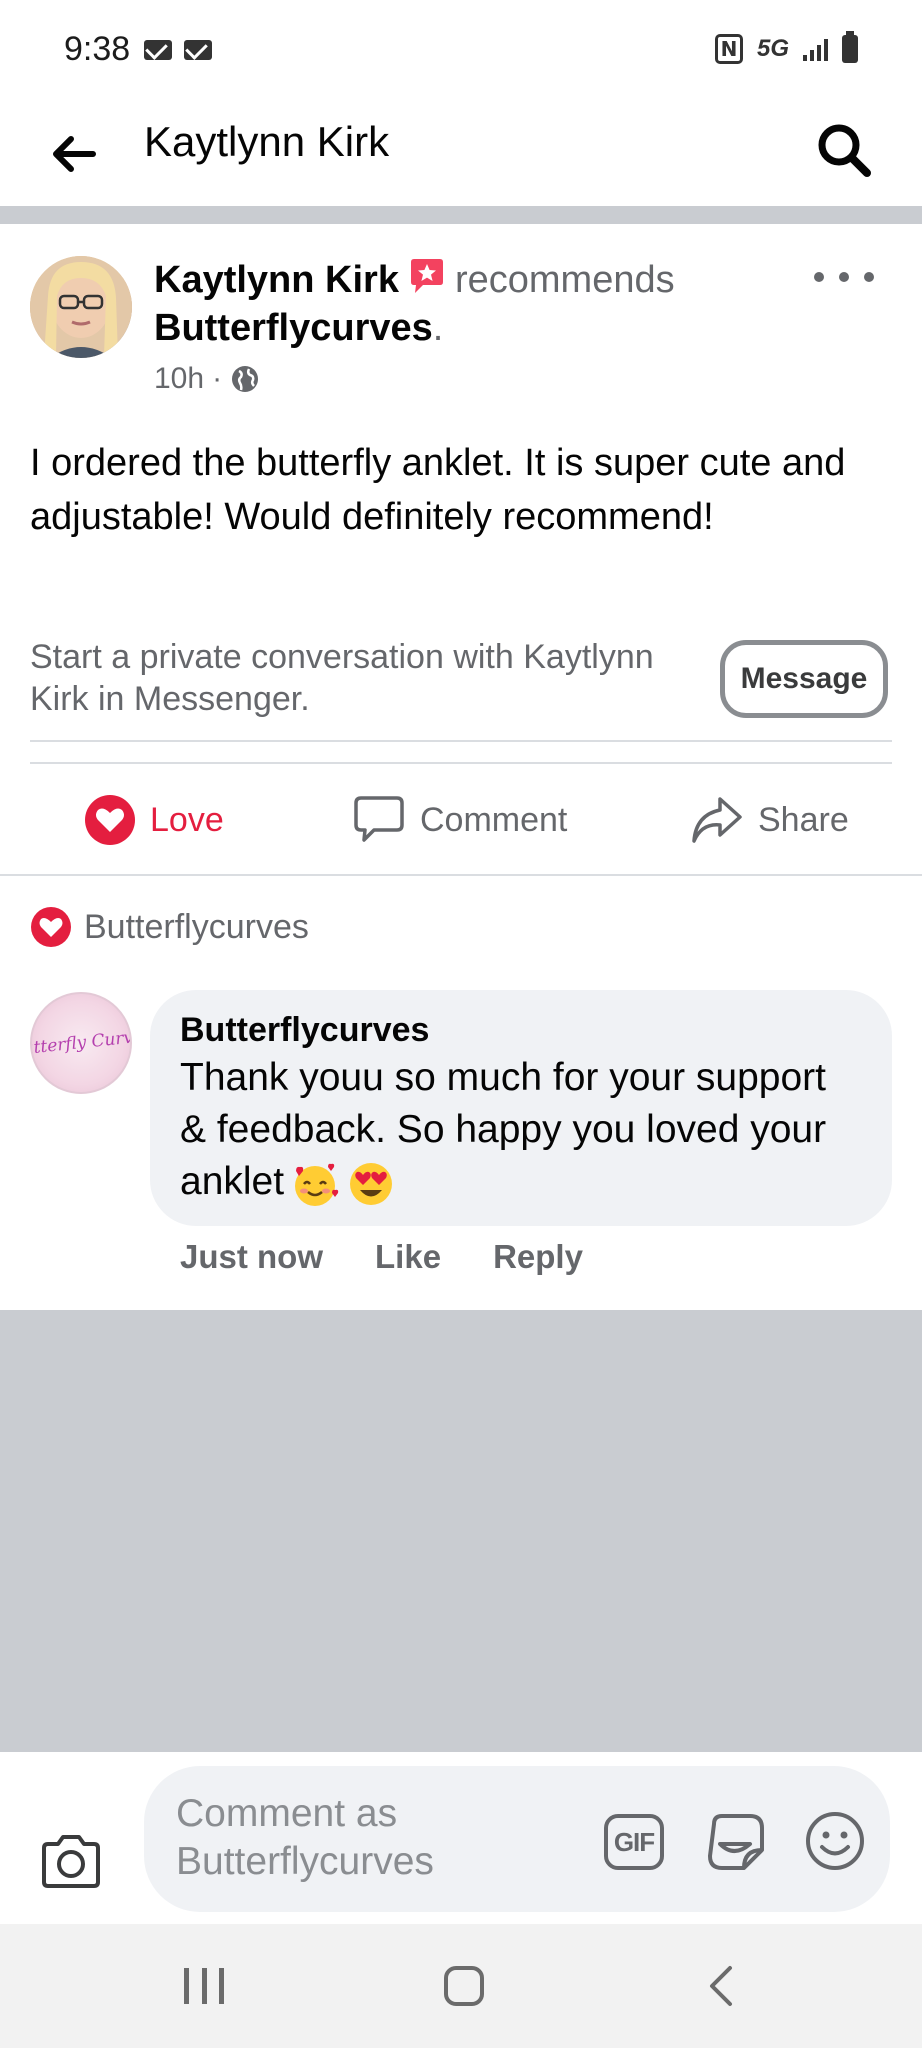 The width and height of the screenshot is (922, 2048). What do you see at coordinates (464, 1986) in the screenshot?
I see `home-button` at bounding box center [464, 1986].